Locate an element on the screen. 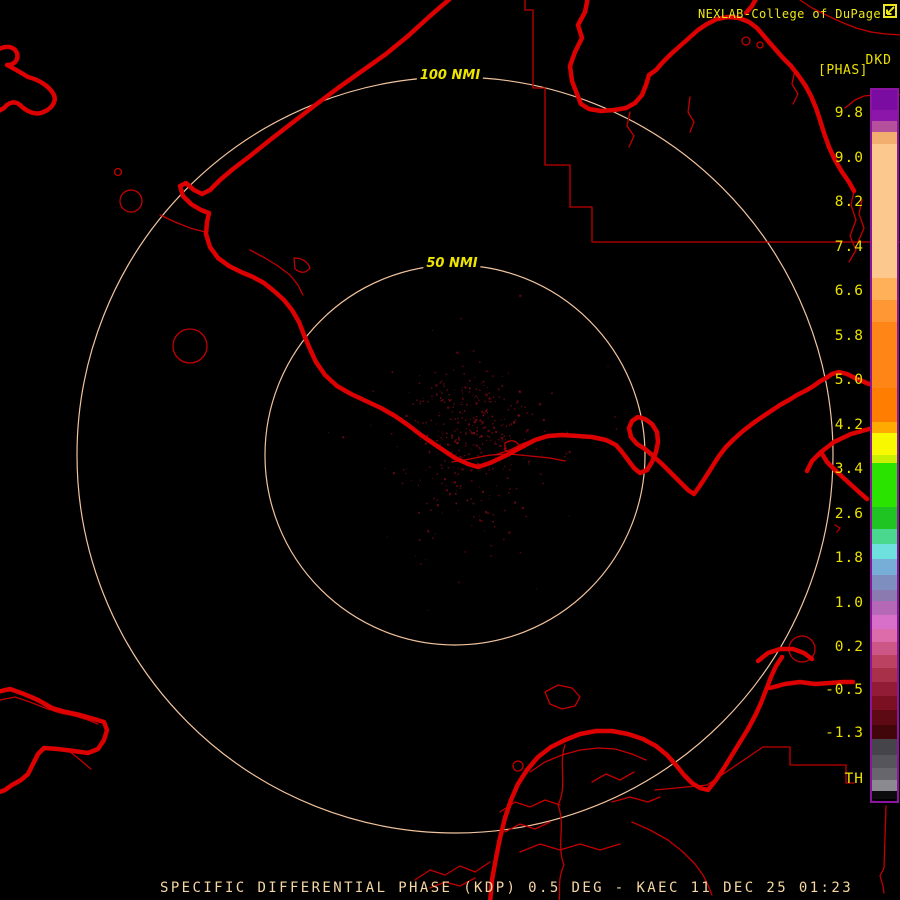  colorbar-tick-label: 9.0 is located at coordinates (849, 157).